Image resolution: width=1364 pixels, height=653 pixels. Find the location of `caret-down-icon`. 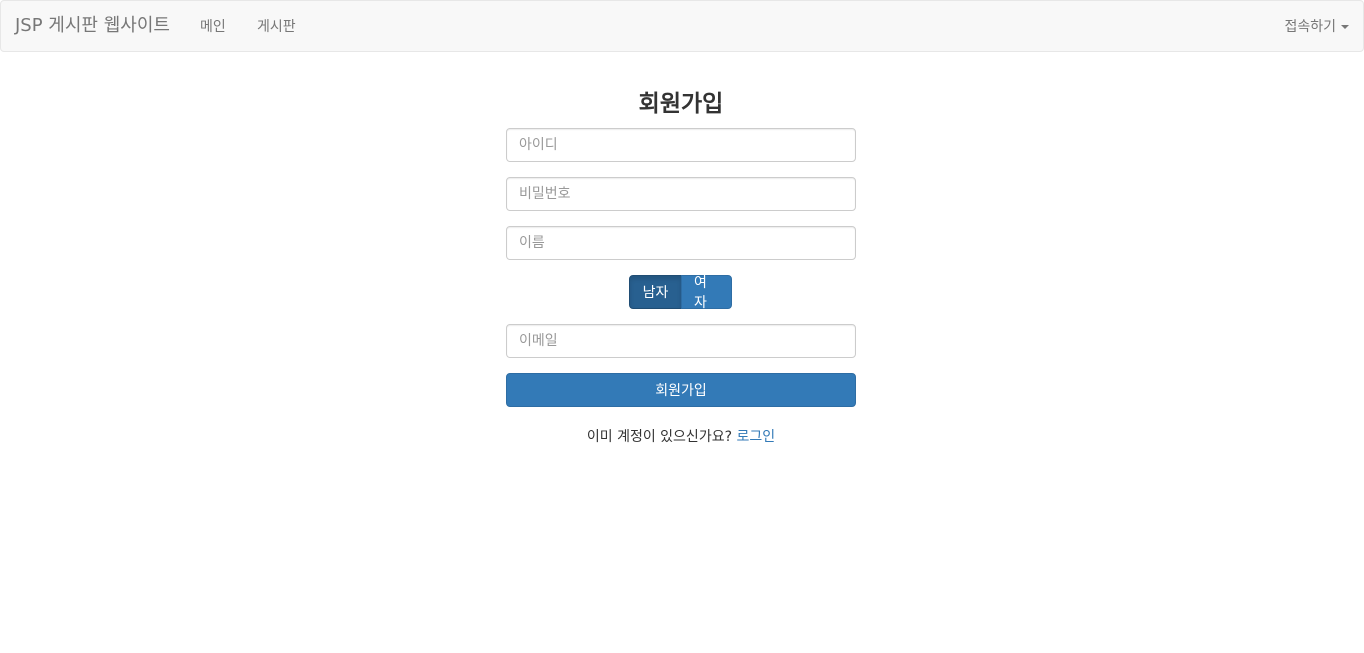

caret-down-icon is located at coordinates (1345, 27).